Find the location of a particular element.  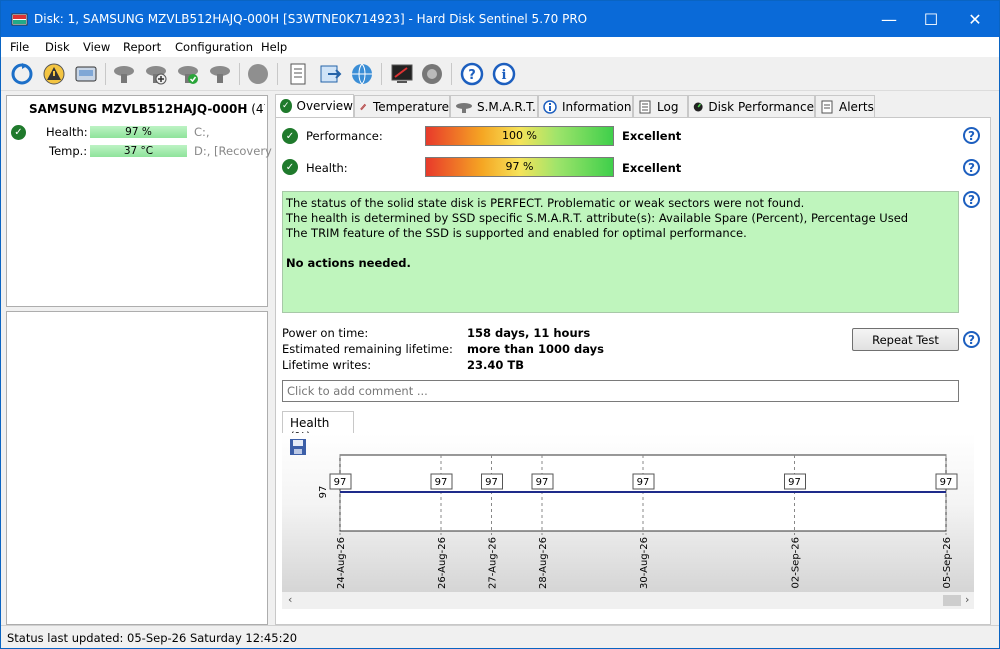

close-button: ✕ is located at coordinates (975, 19).